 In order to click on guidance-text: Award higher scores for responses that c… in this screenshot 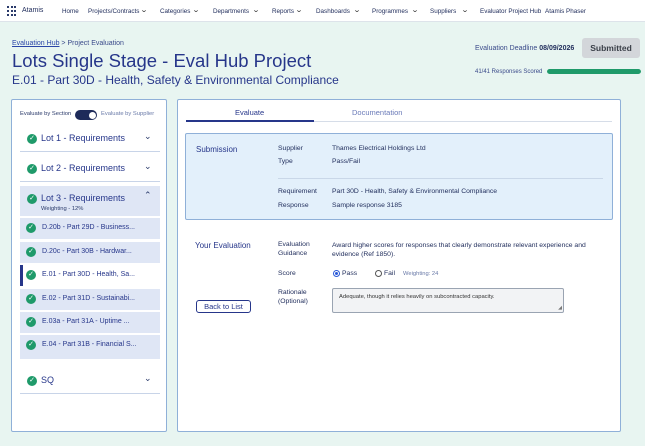, I will do `click(459, 250)`.